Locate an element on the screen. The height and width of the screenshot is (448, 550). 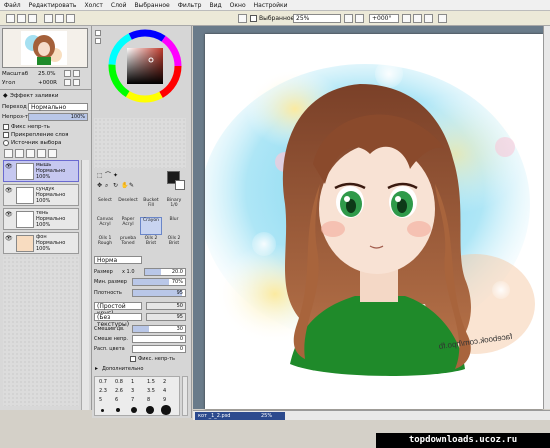
zoom-minus-button is located at coordinates (348, 18).